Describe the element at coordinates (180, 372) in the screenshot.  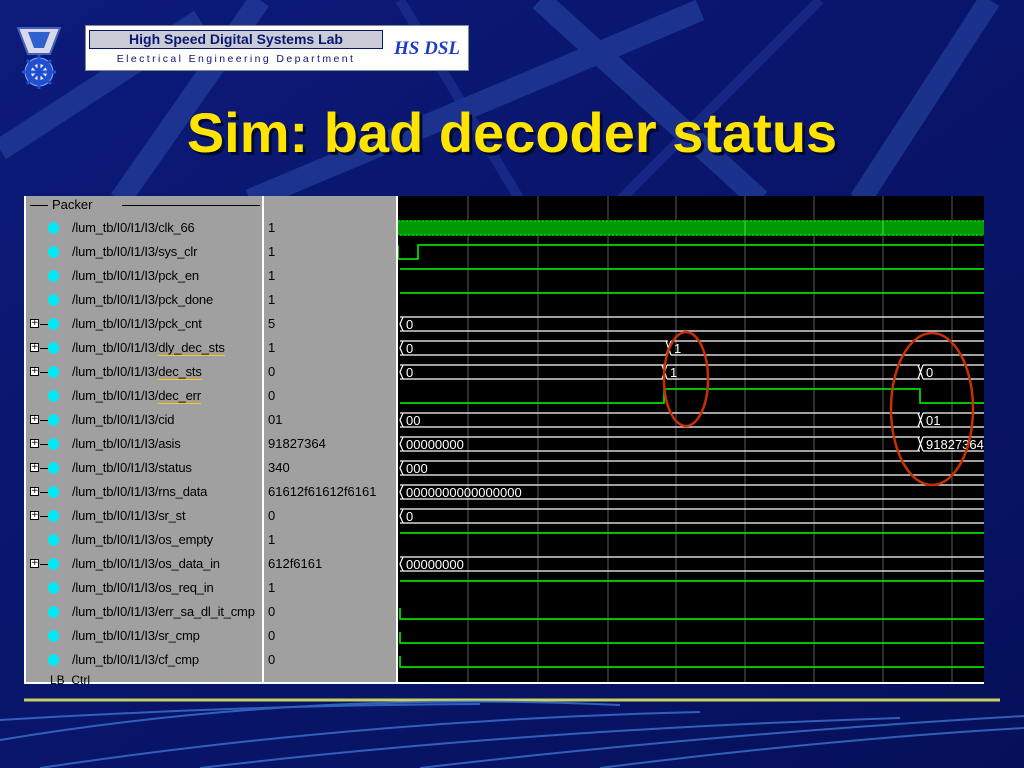
I see `signal-leaf-name: dec_sts` at that location.